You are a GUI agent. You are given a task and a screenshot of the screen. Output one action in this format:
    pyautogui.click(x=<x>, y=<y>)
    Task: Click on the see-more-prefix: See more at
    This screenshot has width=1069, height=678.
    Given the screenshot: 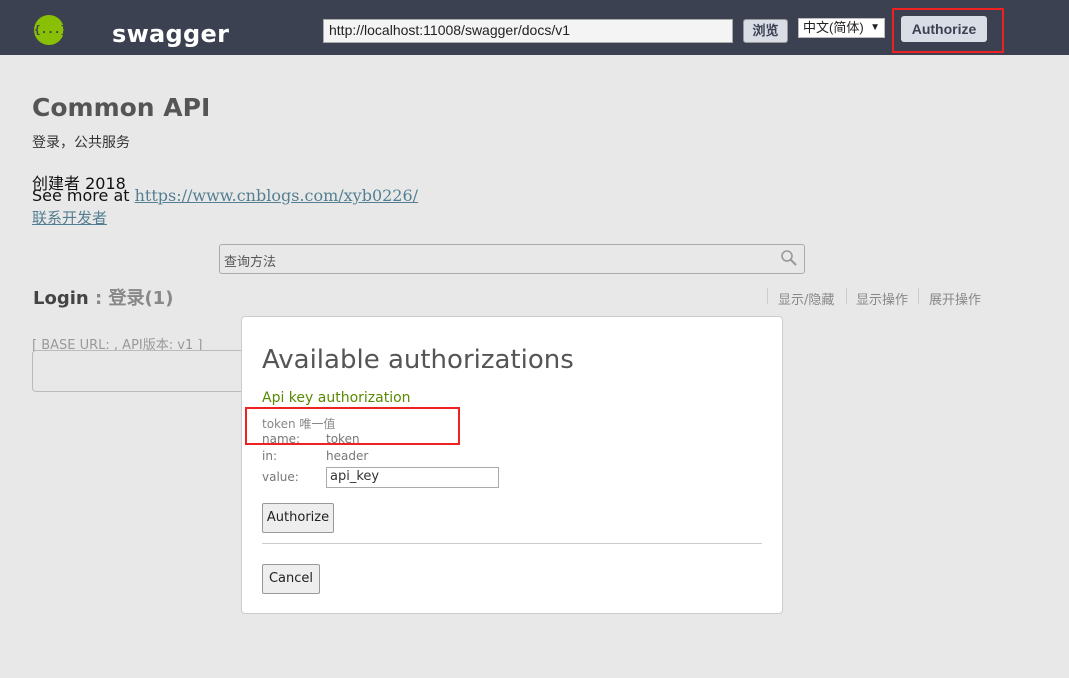 What is the action you would take?
    pyautogui.click(x=83, y=195)
    